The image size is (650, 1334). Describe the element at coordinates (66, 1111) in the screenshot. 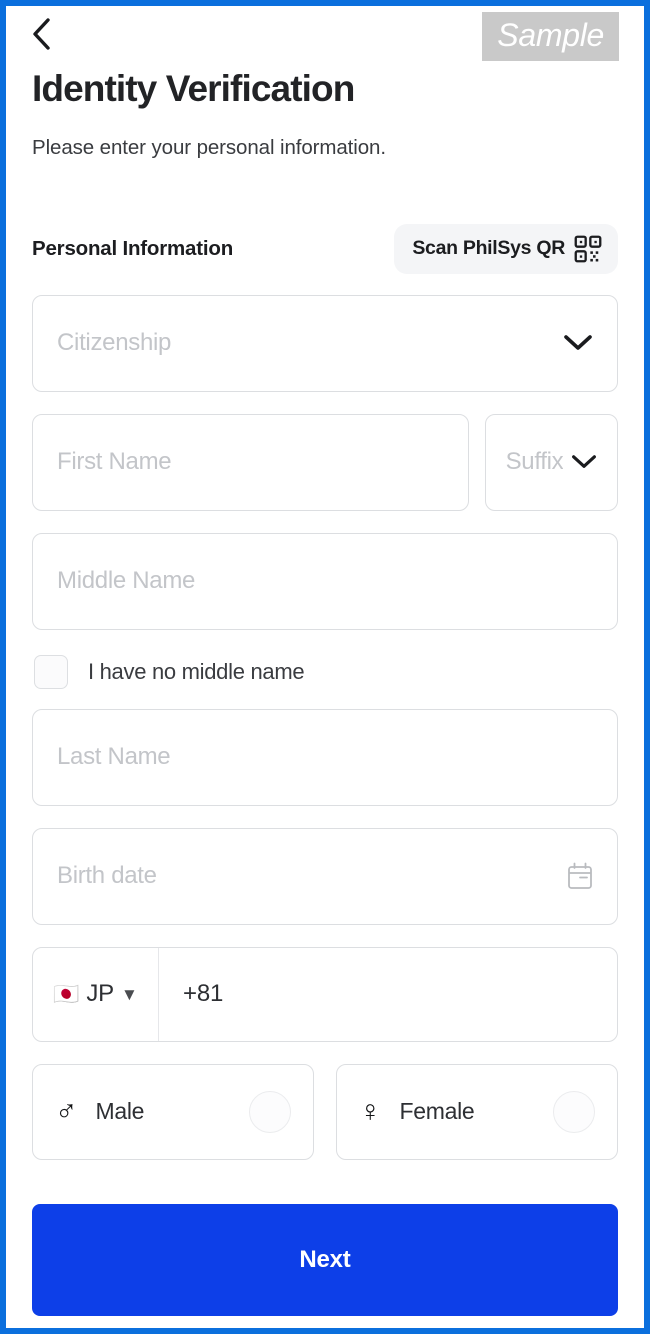

I see `male-symbol-icon: ♂` at that location.